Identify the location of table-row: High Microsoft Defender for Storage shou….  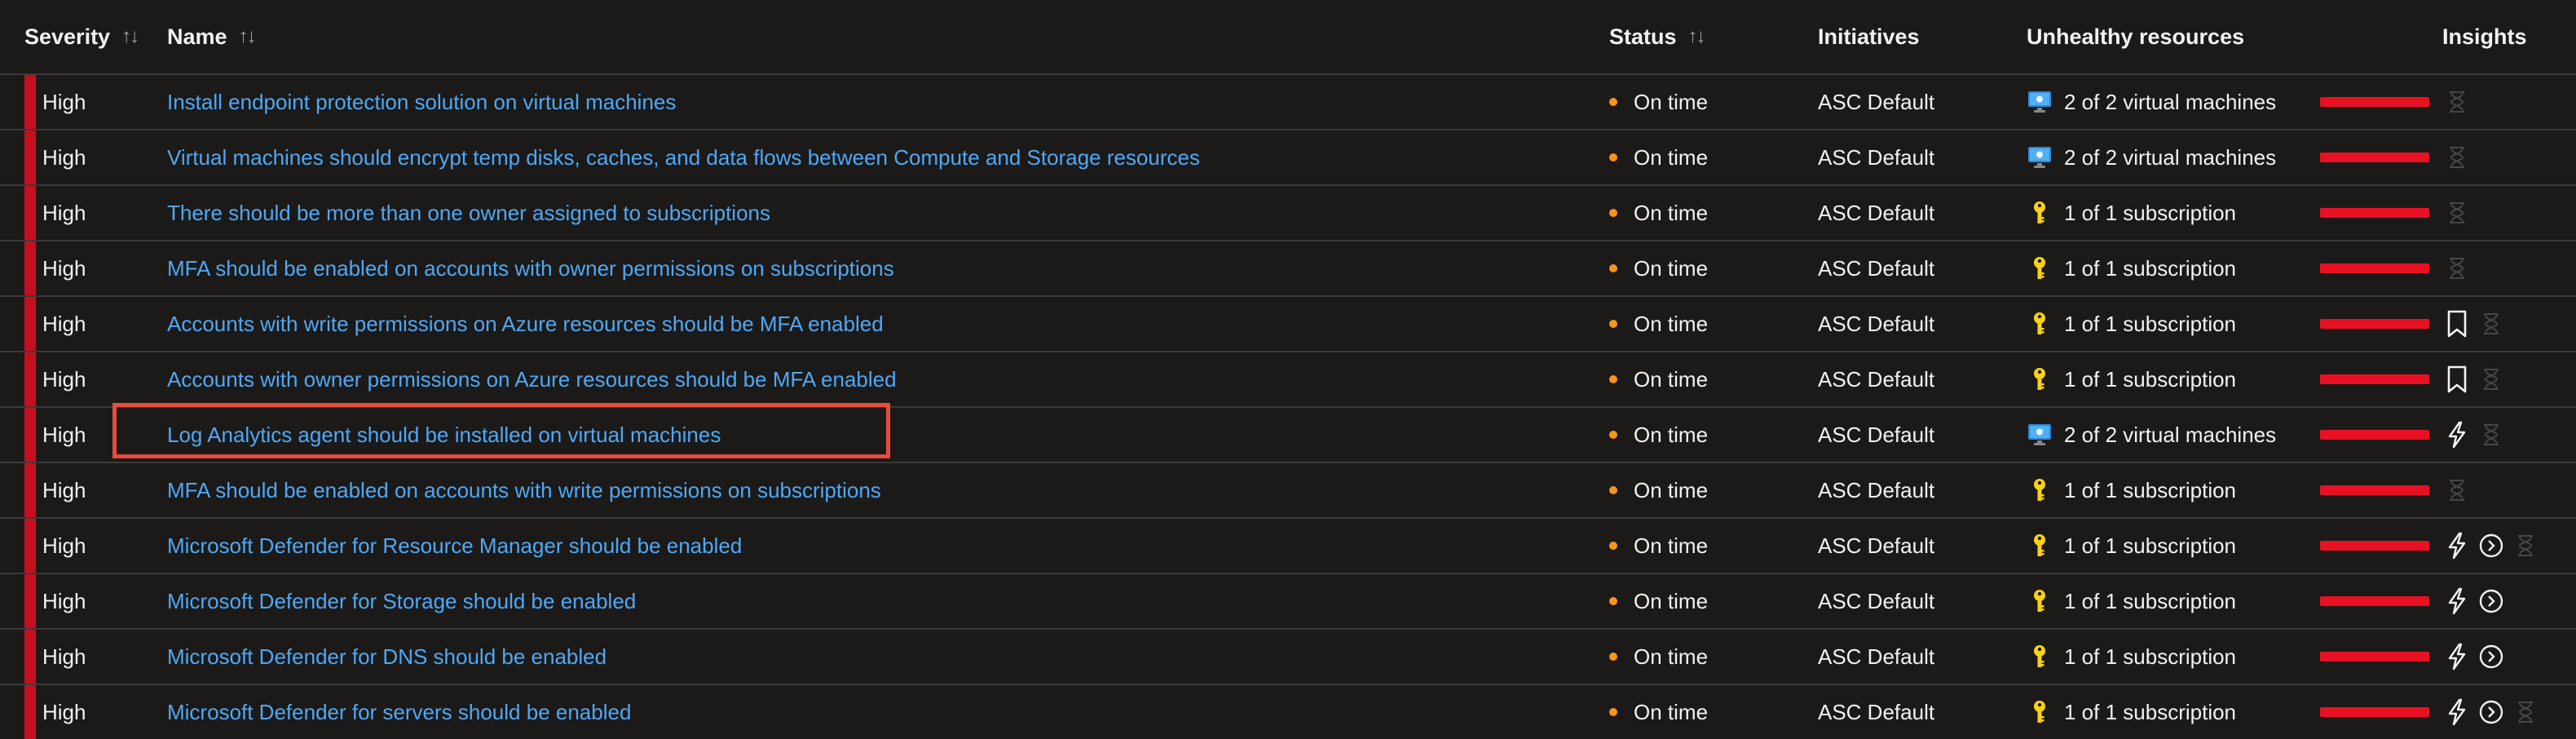
(1288, 600).